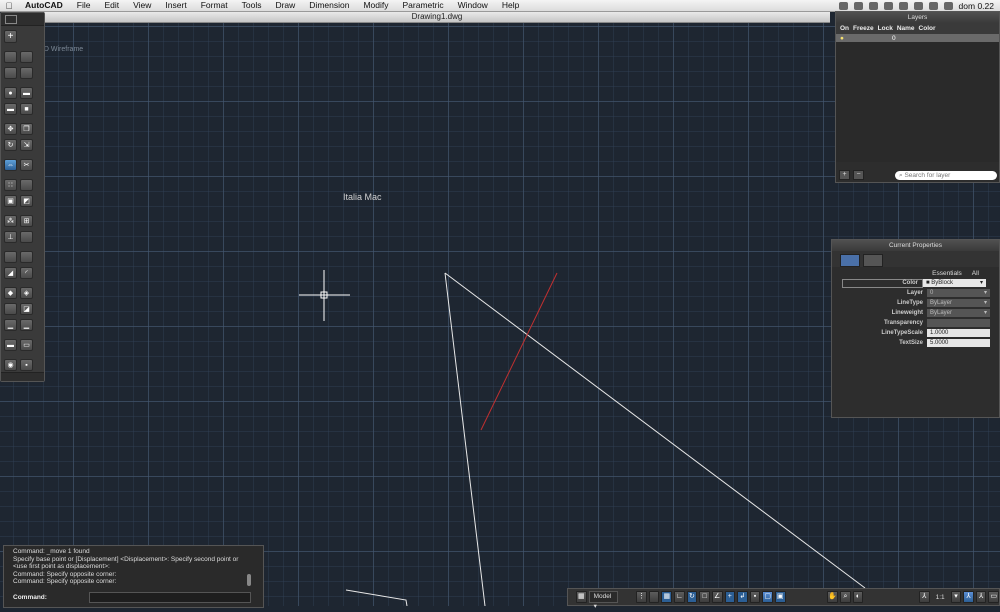 The image size is (1000, 612). Describe the element at coordinates (915, 245) in the screenshot. I see `properties-panel-title: Current Properties` at that location.